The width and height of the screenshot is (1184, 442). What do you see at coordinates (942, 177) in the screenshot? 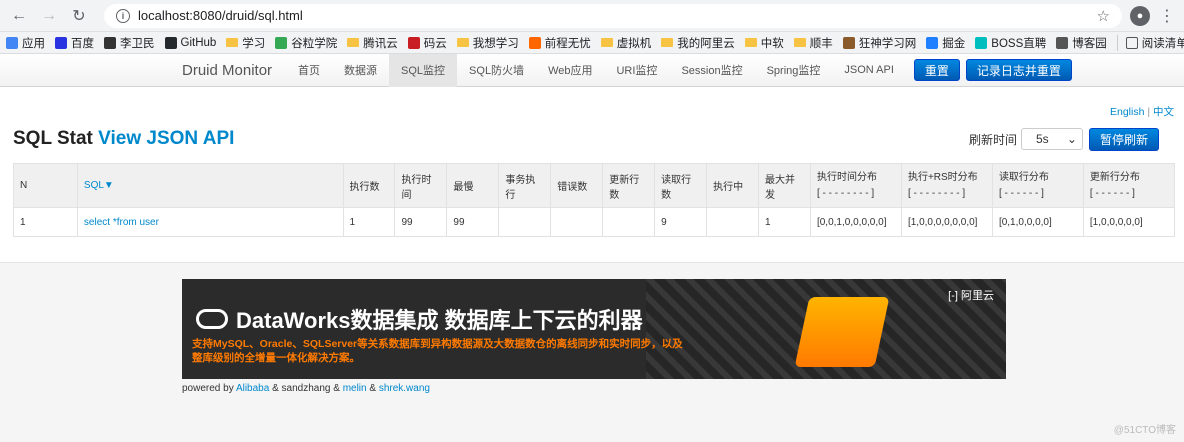
I see `column-header-label: 执行+RS时分布` at bounding box center [942, 177].